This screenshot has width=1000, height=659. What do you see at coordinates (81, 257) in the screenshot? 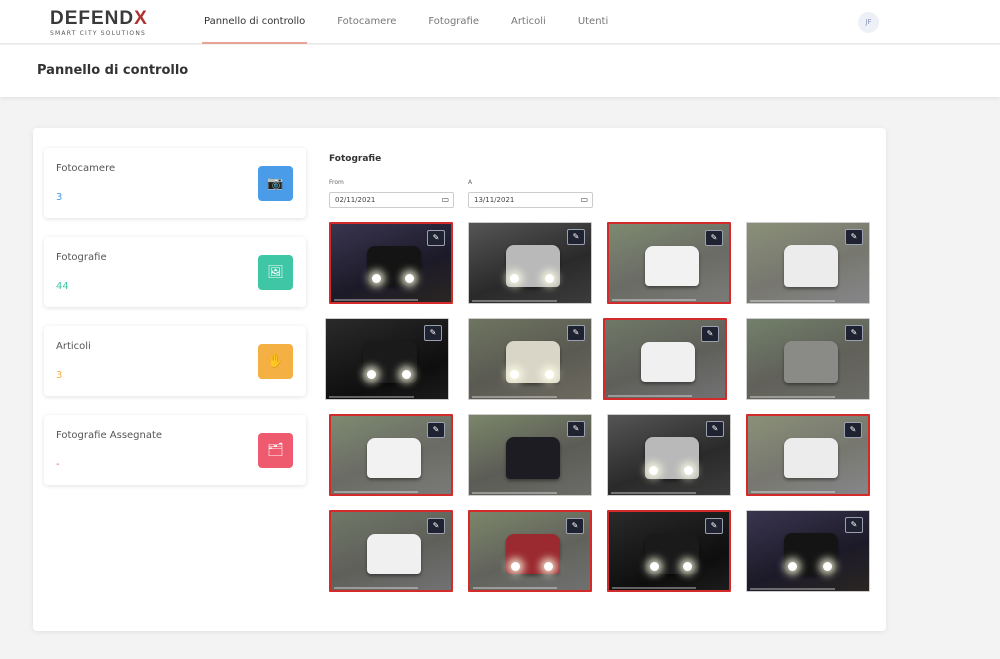
I see `stat-label: Fotografie` at bounding box center [81, 257].